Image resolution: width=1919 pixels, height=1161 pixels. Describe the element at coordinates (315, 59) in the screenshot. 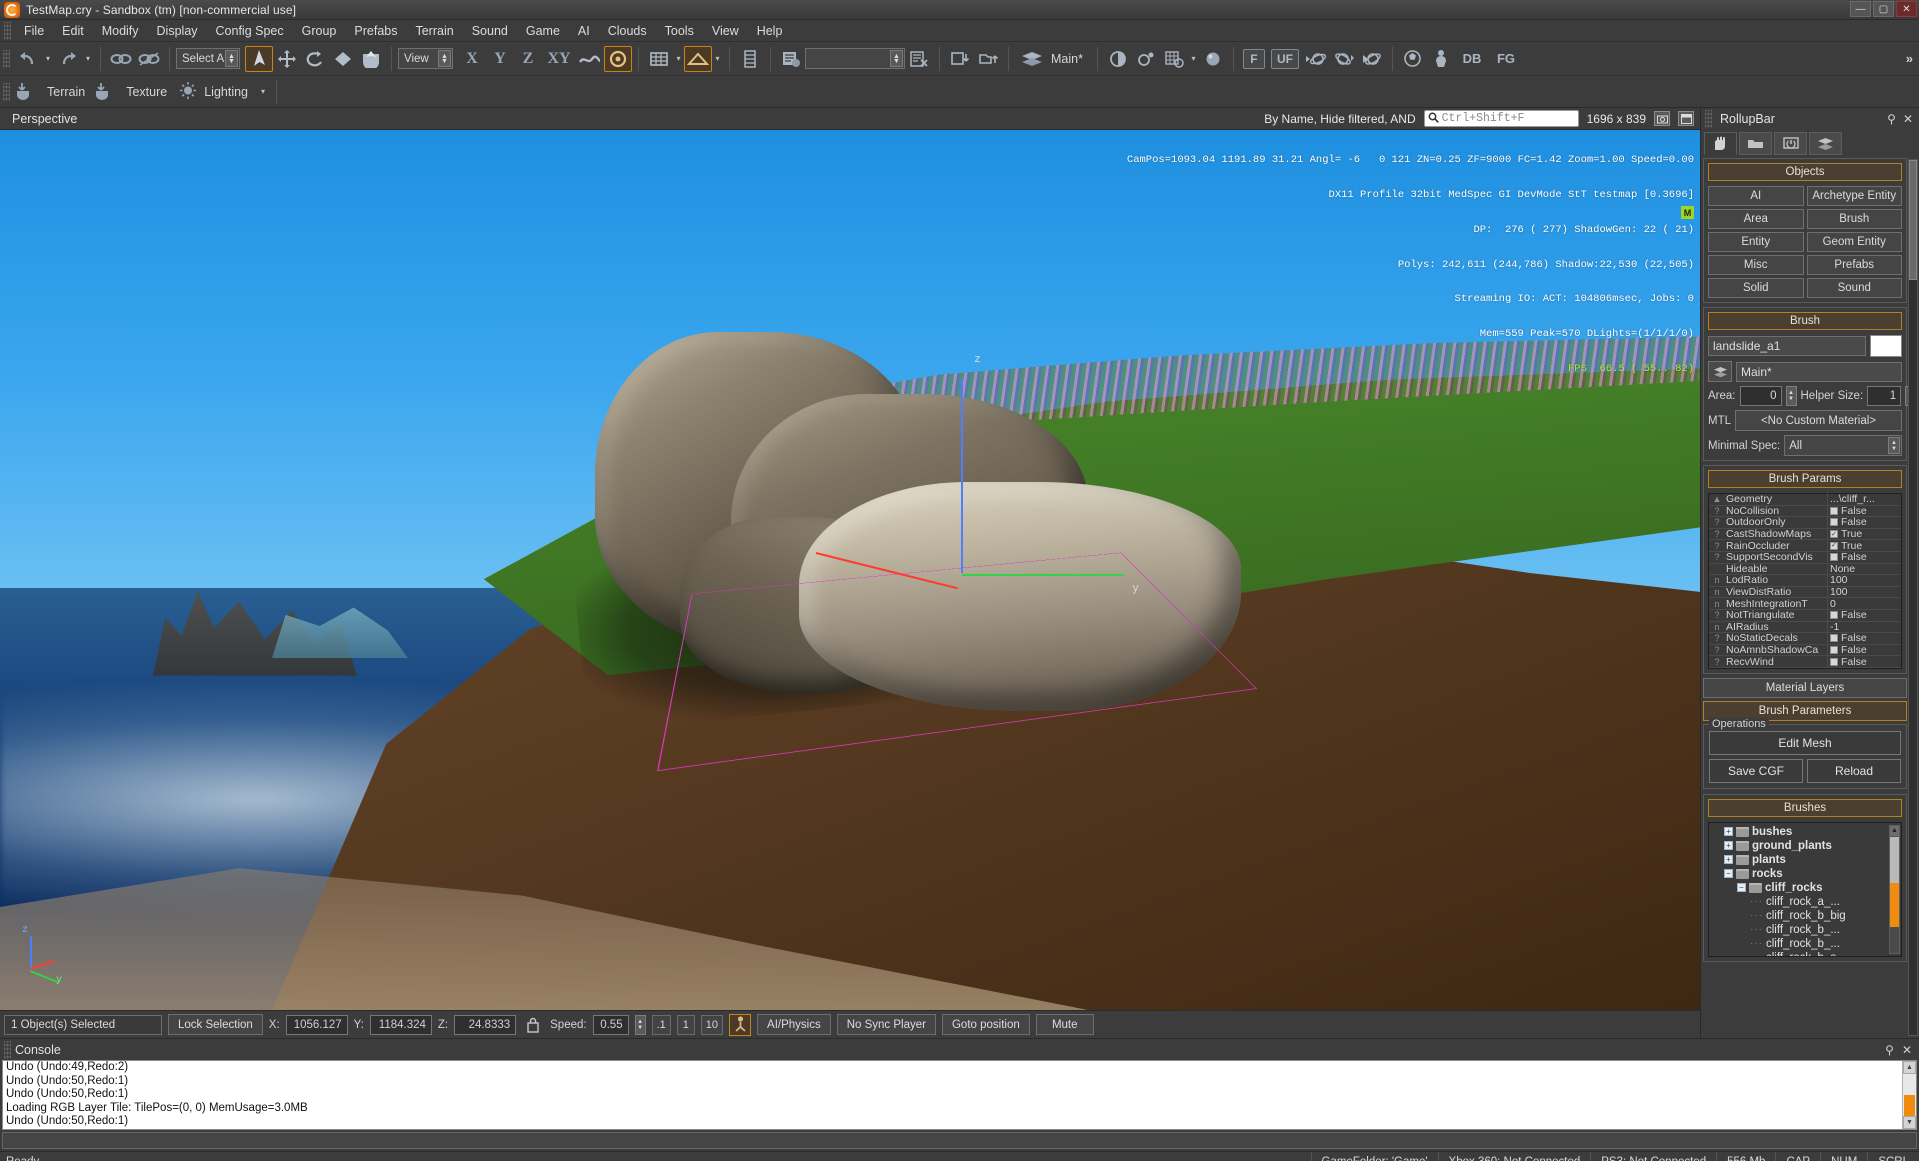

I see `rotate-tool-icon` at that location.